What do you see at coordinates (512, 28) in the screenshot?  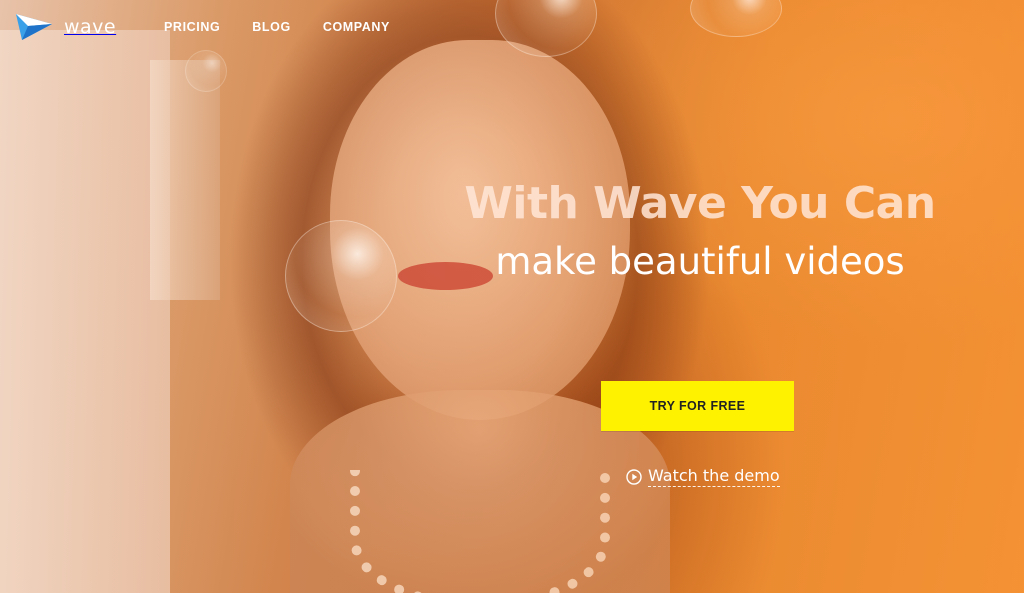 I see `top-nav: wave PRICING BLOG COMPANY` at bounding box center [512, 28].